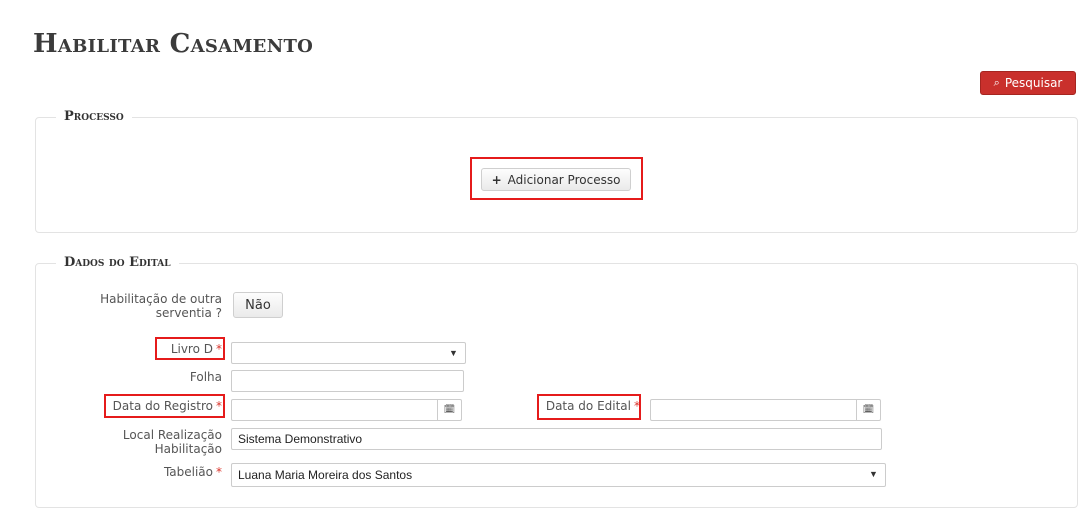 The image size is (1091, 508). Describe the element at coordinates (205, 377) in the screenshot. I see `folha-label: Folha` at that location.